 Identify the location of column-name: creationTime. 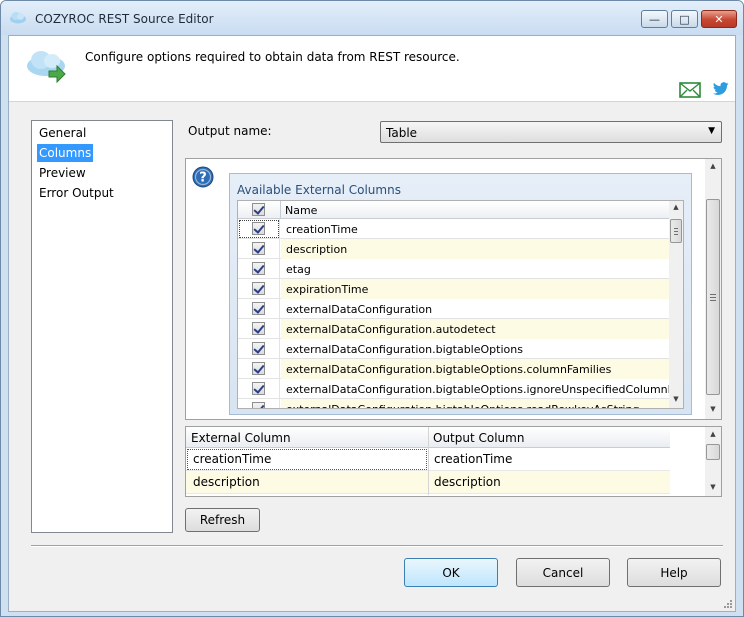
(322, 229).